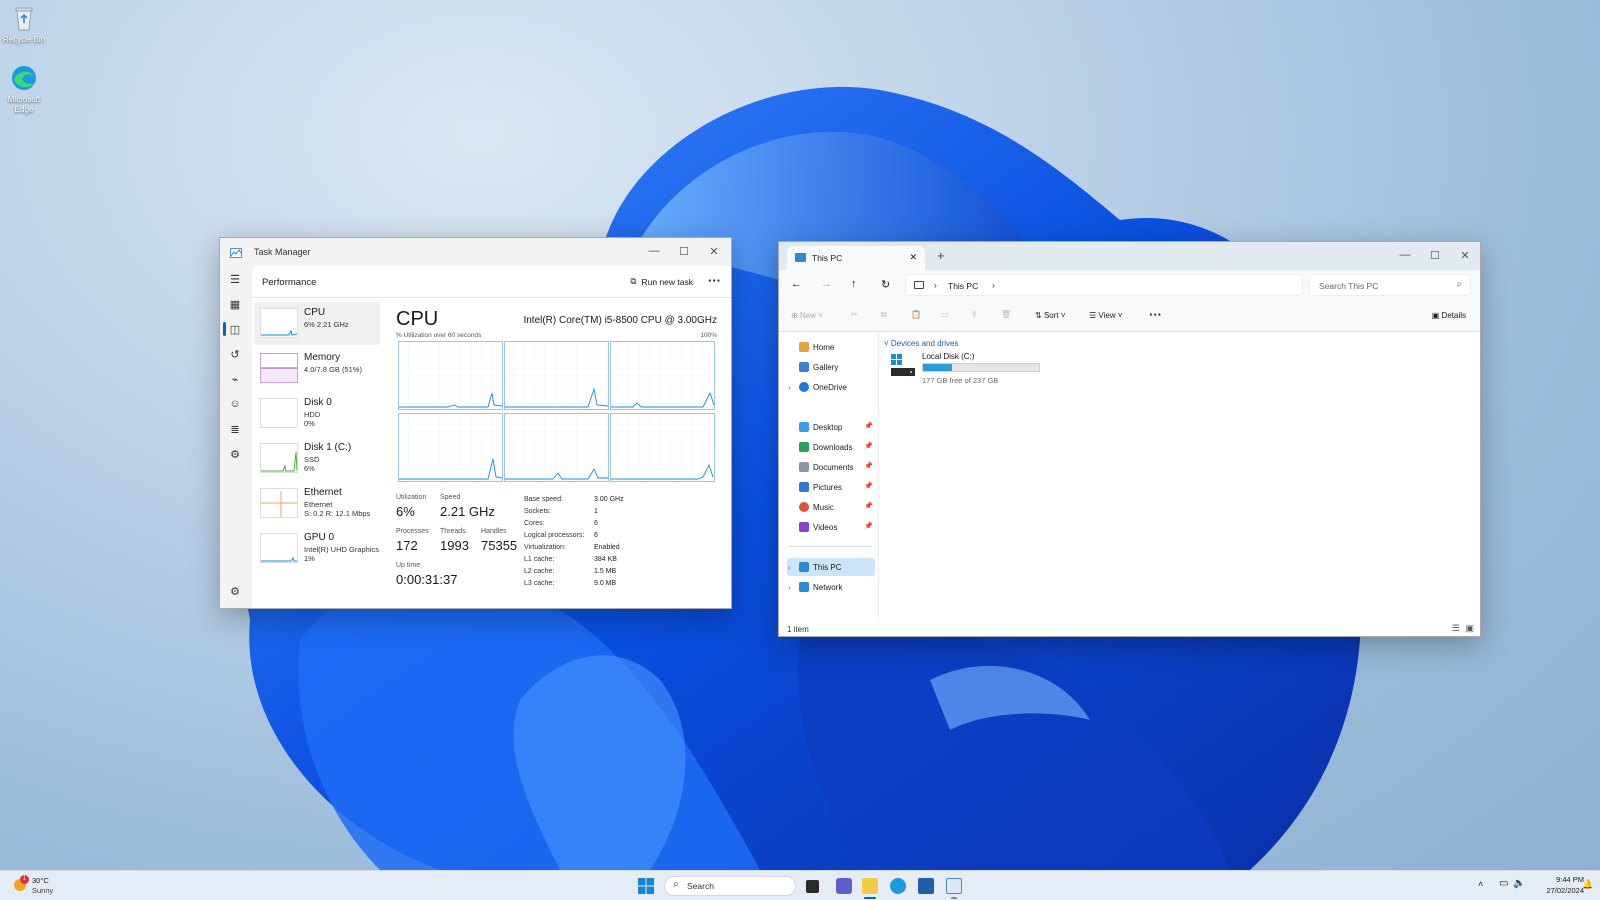  Describe the element at coordinates (921, 343) in the screenshot. I see `group-header: ˅ Devices and drives` at that location.